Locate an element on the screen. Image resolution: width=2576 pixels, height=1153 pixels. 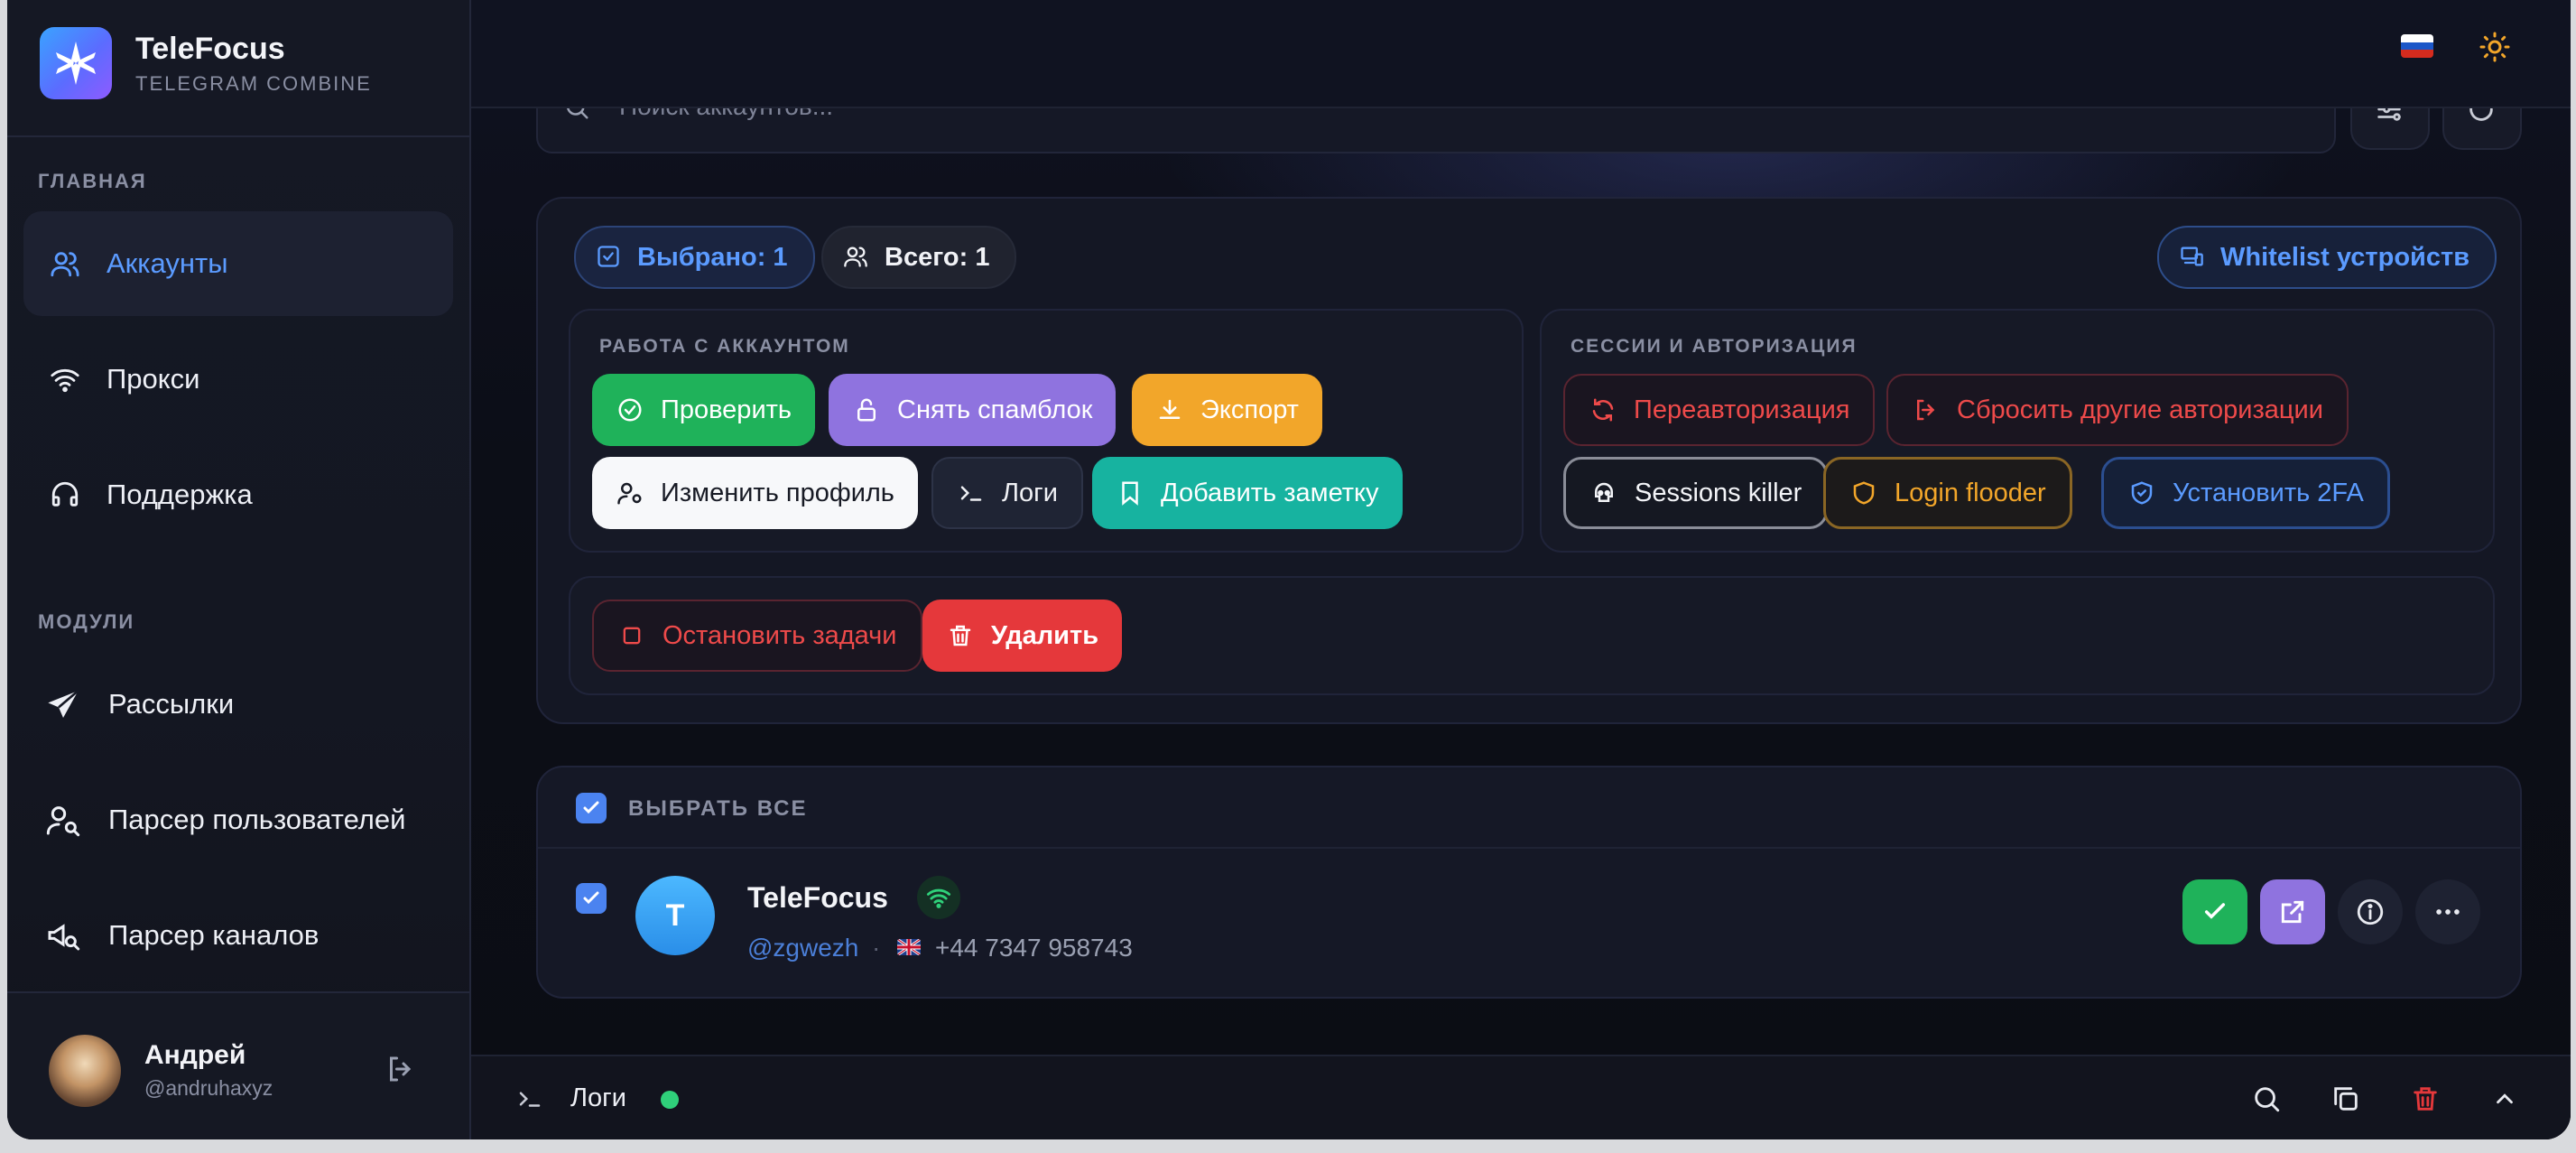
trash-icon is located at coordinates (2425, 1099).